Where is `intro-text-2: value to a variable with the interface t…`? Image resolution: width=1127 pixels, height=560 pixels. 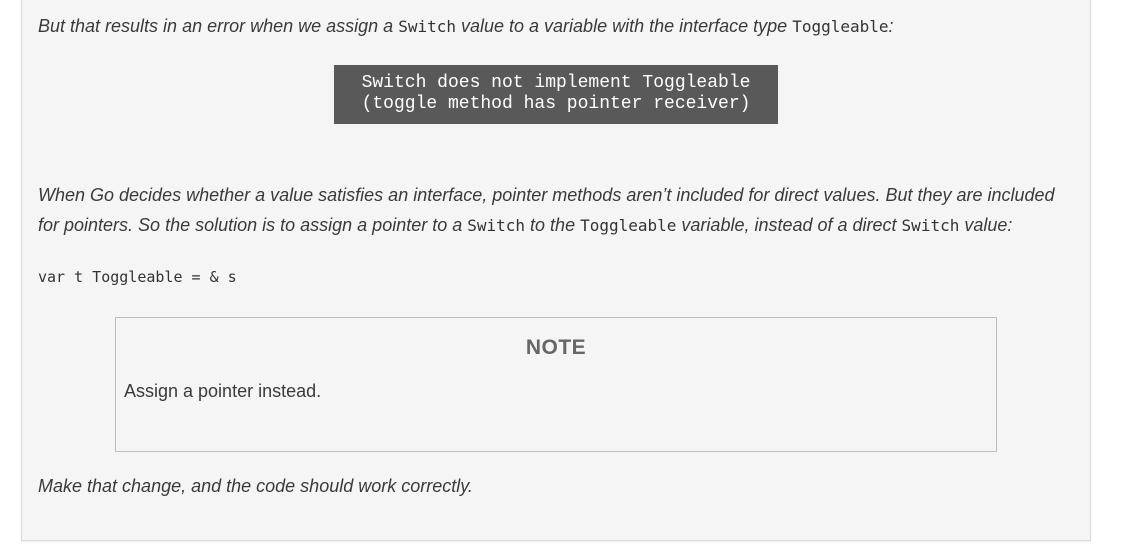
intro-text-2: value to a variable with the interface t… is located at coordinates (624, 26).